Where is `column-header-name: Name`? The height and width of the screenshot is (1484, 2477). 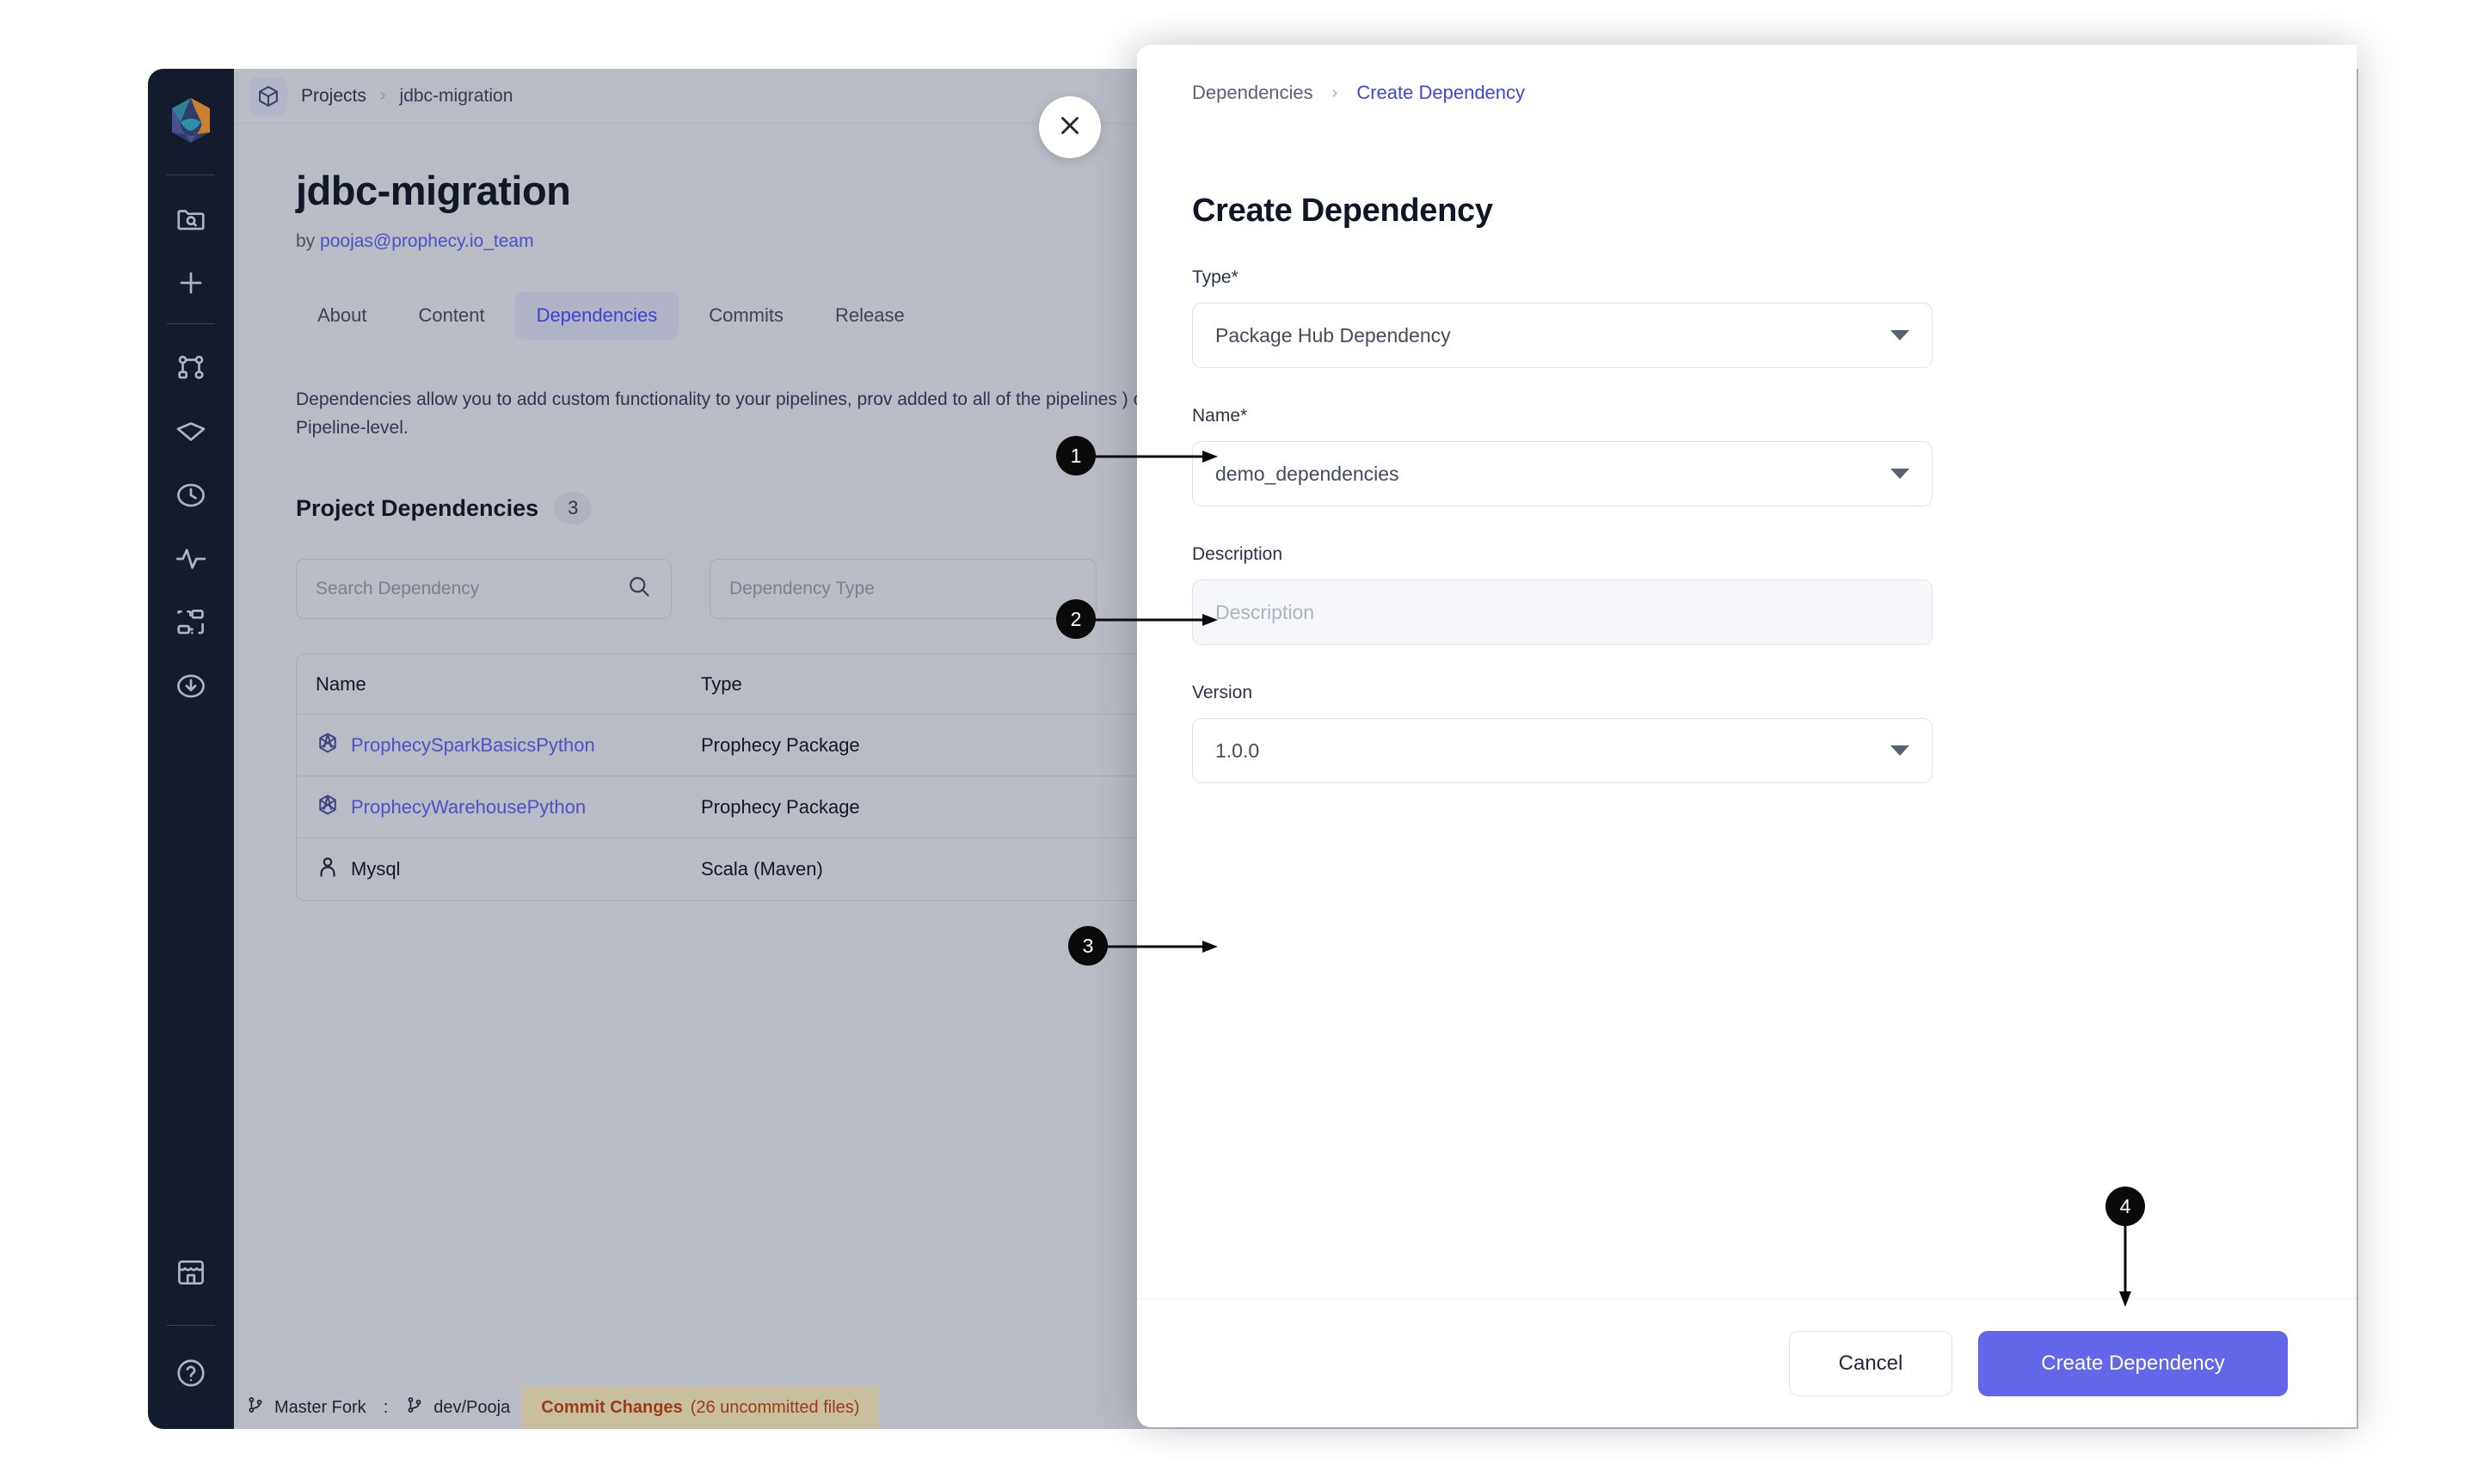 column-header-name: Name is located at coordinates (341, 683).